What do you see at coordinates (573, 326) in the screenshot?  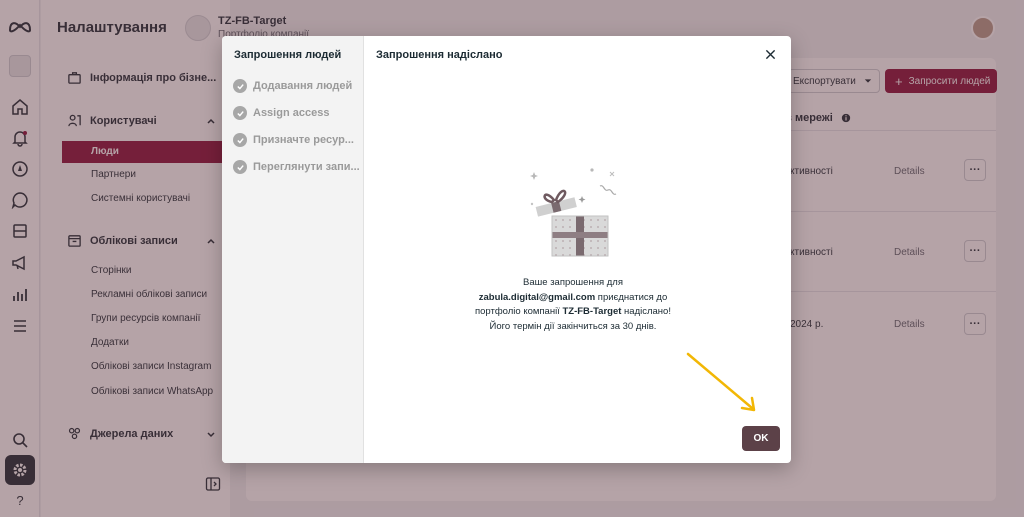 I see `message-line-5: Його термін дії закінчиться за 30 днів.` at bounding box center [573, 326].